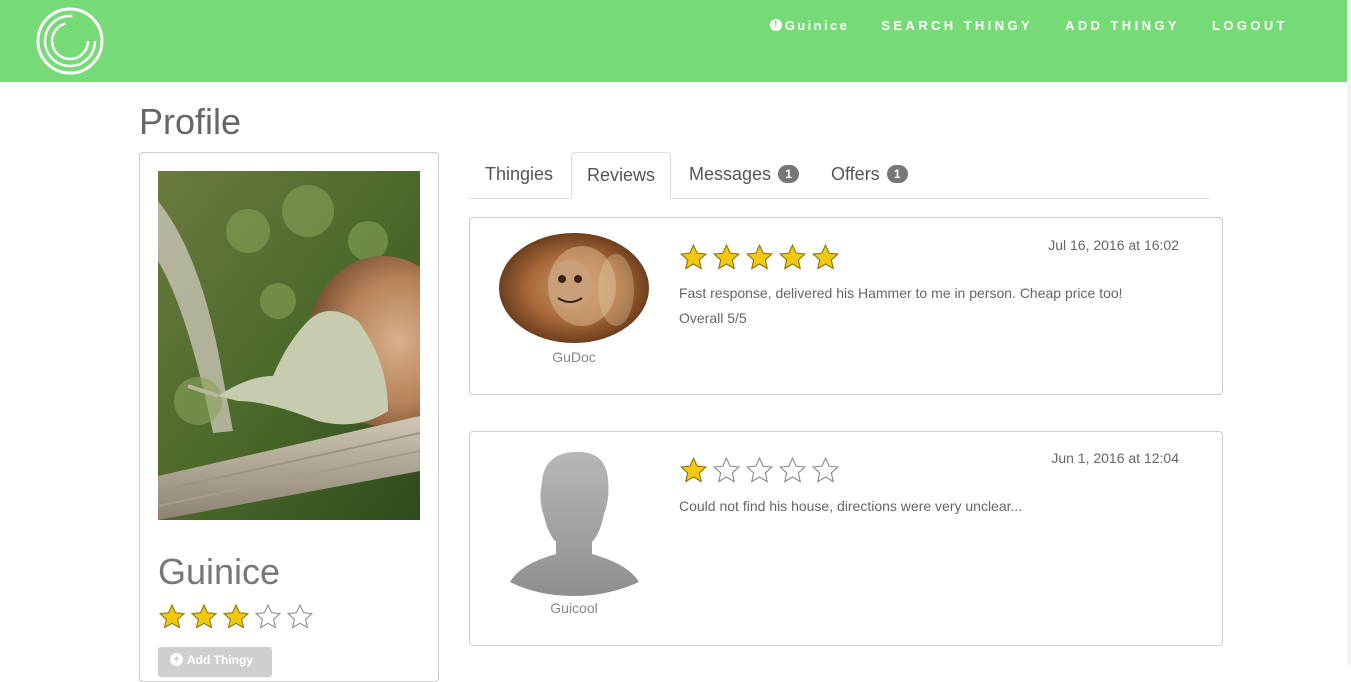 Image resolution: width=1351 pixels, height=682 pixels. I want to click on tab-label: Thingies, so click(519, 174).